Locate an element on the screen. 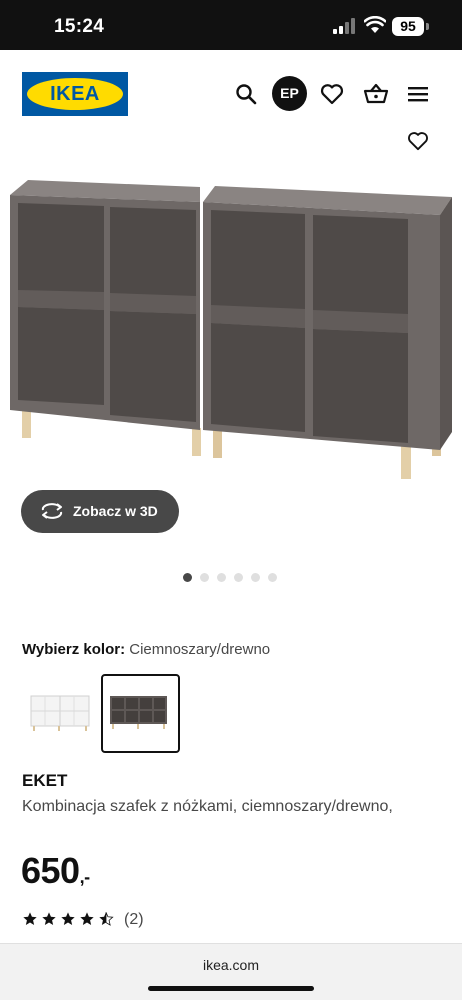  favourite-heart-icon is located at coordinates (419, 142).